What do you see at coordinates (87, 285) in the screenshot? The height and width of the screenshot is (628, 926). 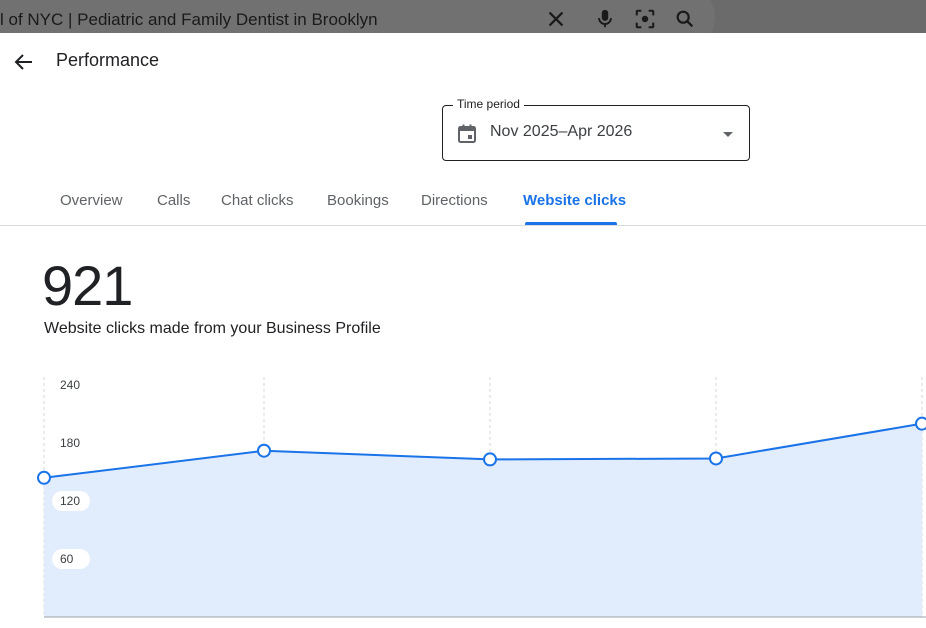 I see `metric-total: 921` at bounding box center [87, 285].